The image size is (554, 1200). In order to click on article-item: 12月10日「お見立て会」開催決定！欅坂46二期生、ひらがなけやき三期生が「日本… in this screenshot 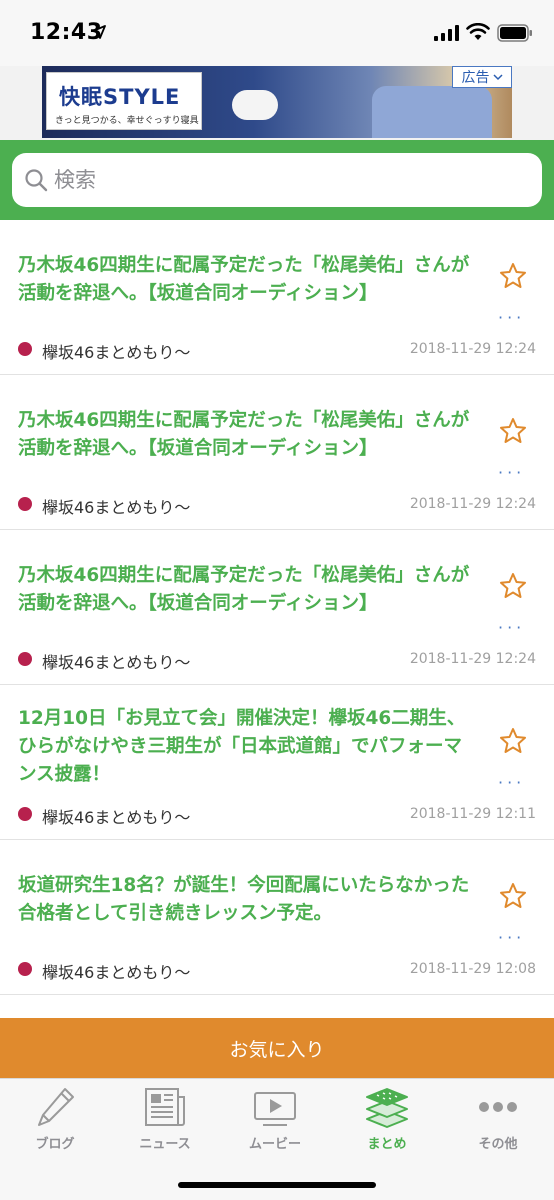, I will do `click(277, 762)`.